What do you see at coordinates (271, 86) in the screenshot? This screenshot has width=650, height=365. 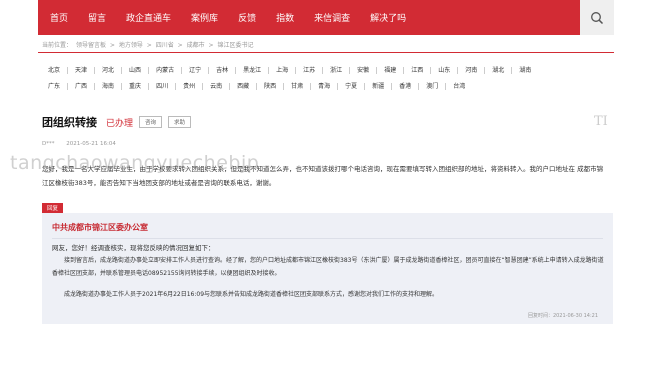 I see `region-link: 陕西` at bounding box center [271, 86].